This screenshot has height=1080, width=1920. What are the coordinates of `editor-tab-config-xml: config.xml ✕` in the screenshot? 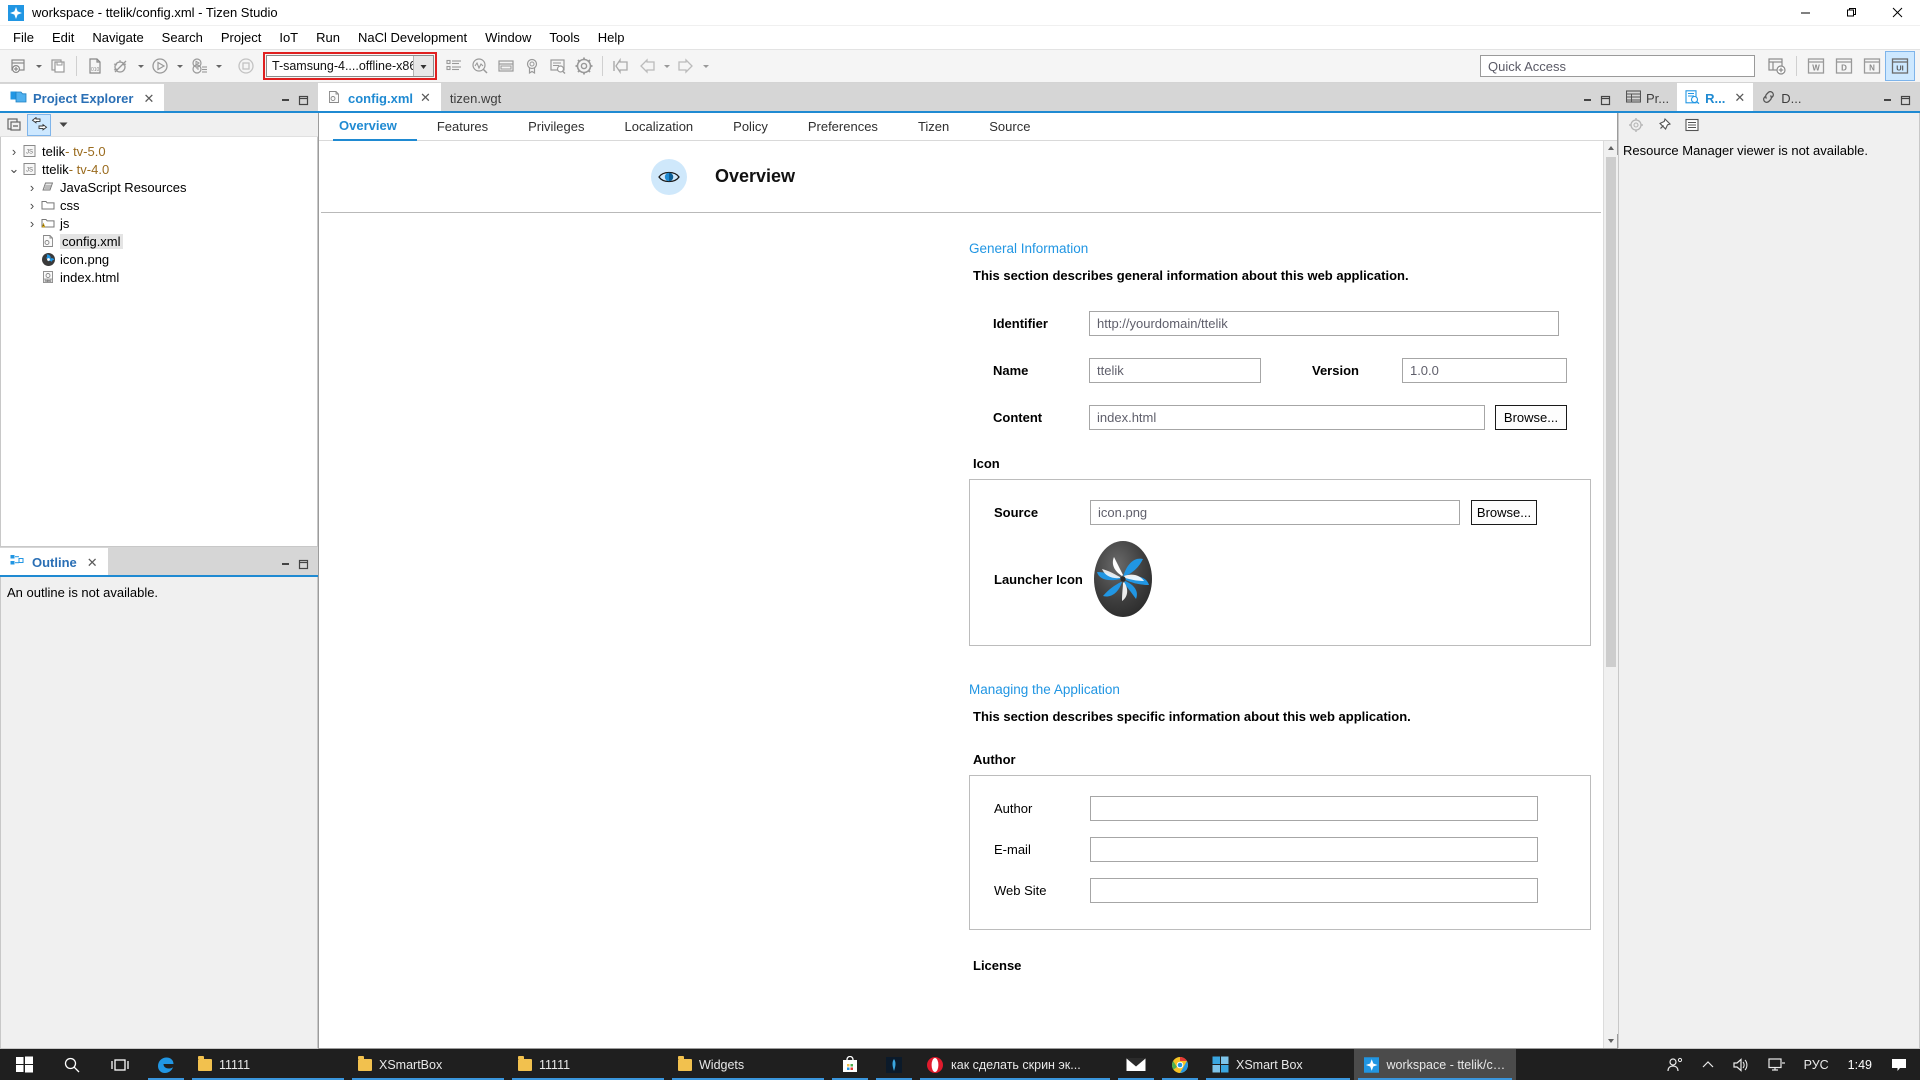 It's located at (968, 98).